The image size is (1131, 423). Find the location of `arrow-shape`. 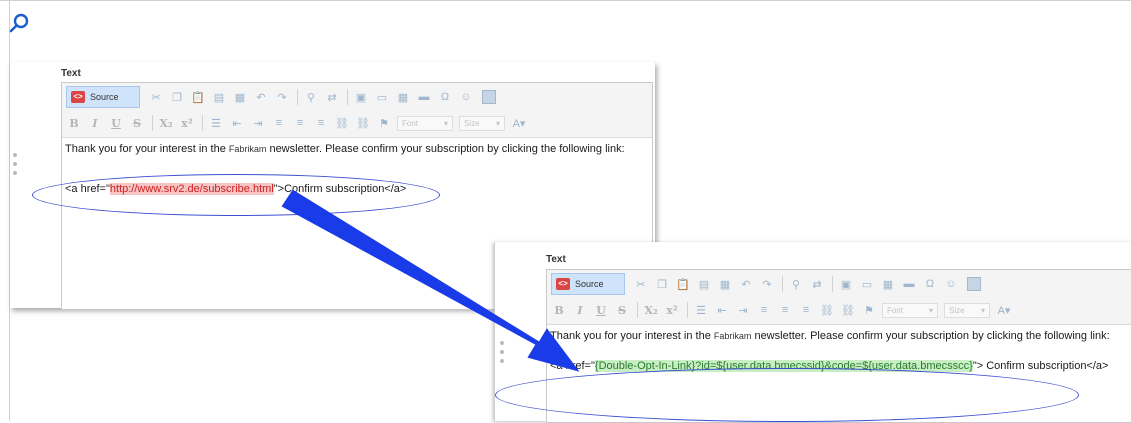

arrow-shape is located at coordinates (430, 280).